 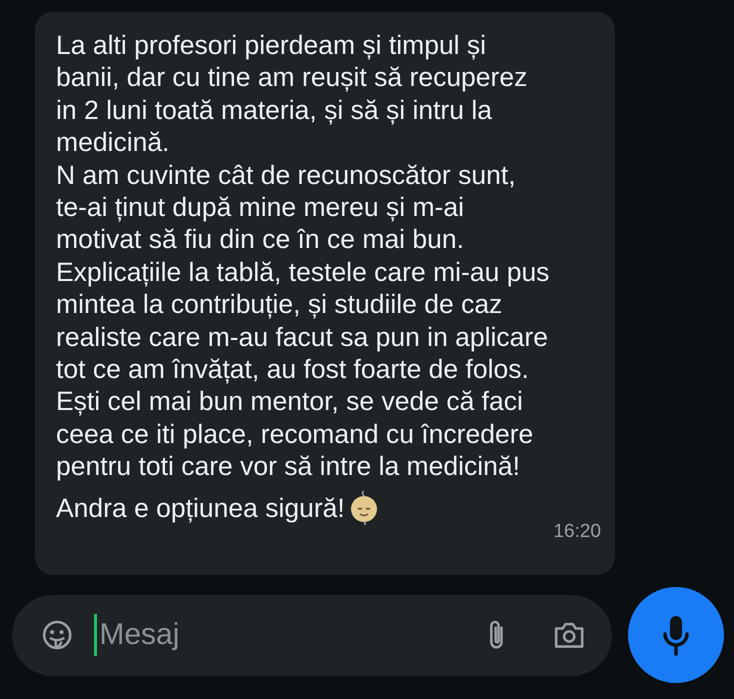 What do you see at coordinates (363, 507) in the screenshot?
I see `smiling-face-icon` at bounding box center [363, 507].